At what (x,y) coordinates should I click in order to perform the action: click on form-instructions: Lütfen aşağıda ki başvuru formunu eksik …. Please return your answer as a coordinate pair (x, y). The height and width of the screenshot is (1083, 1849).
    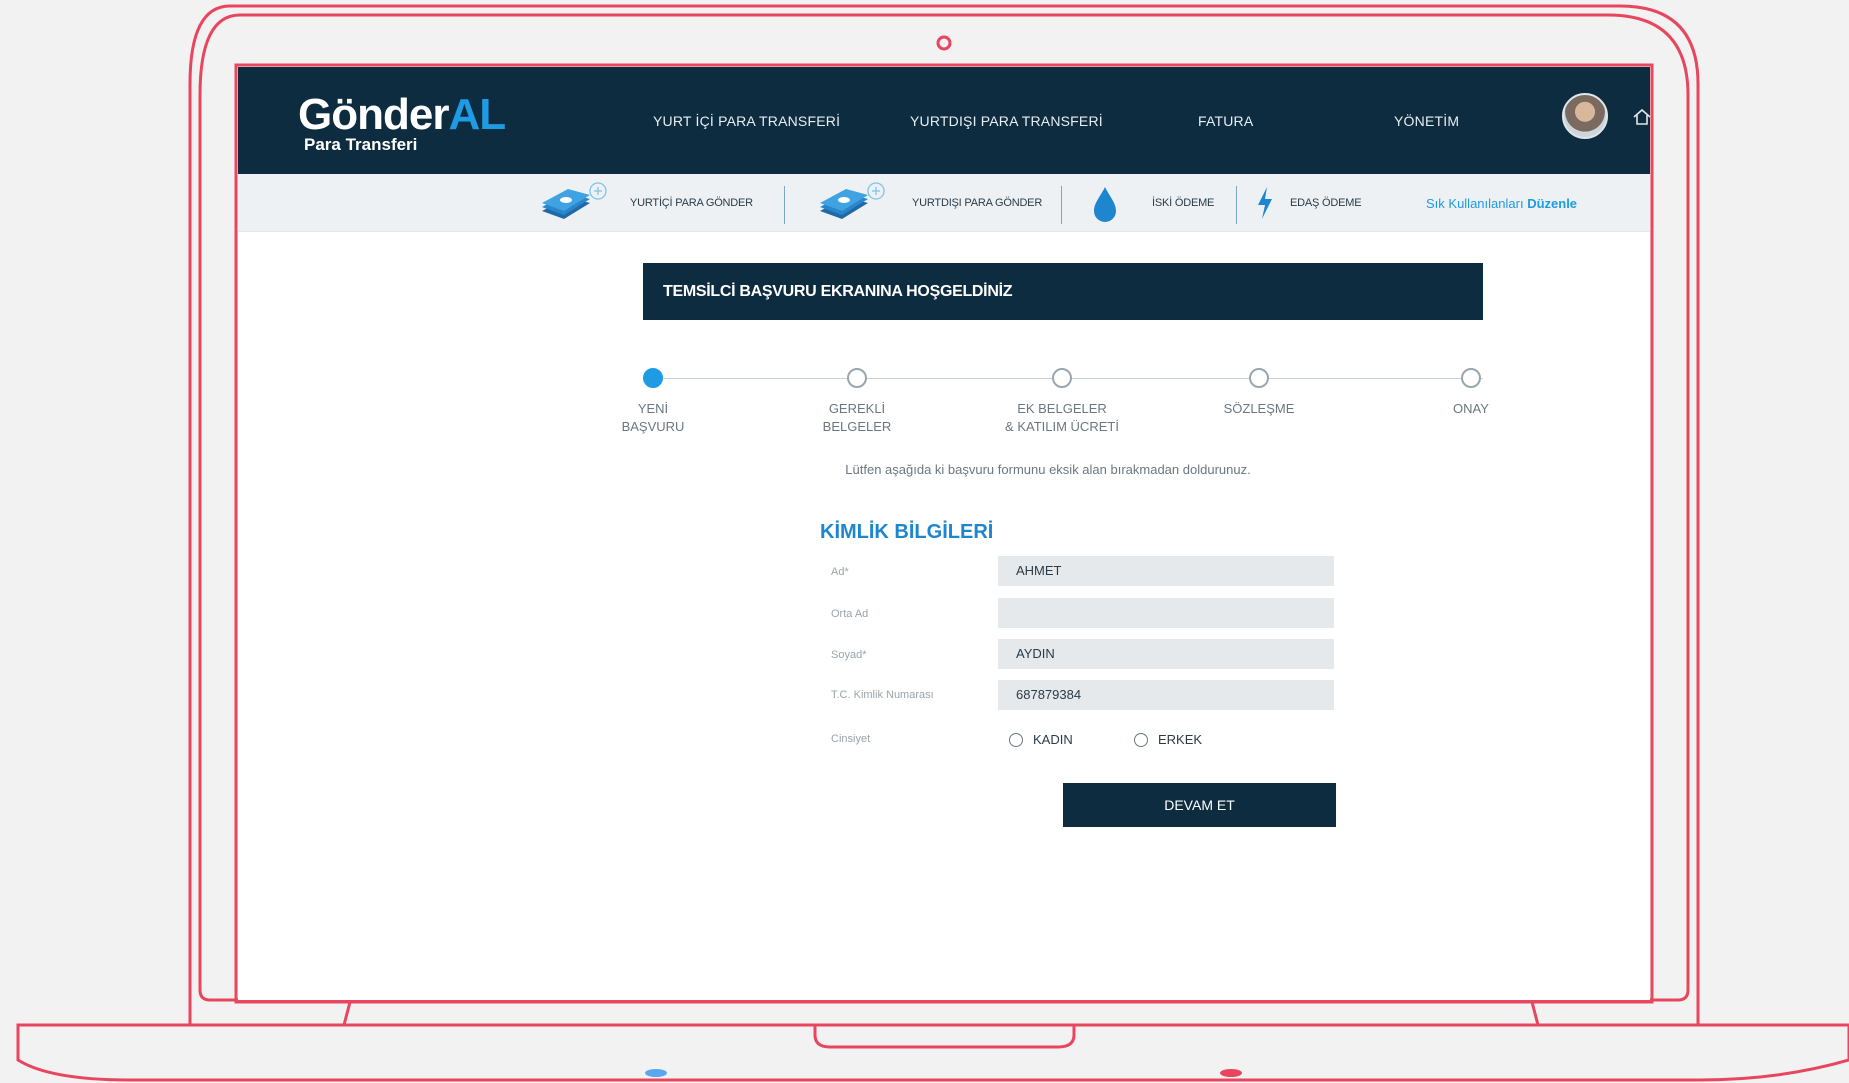
    Looking at the image, I should click on (1048, 469).